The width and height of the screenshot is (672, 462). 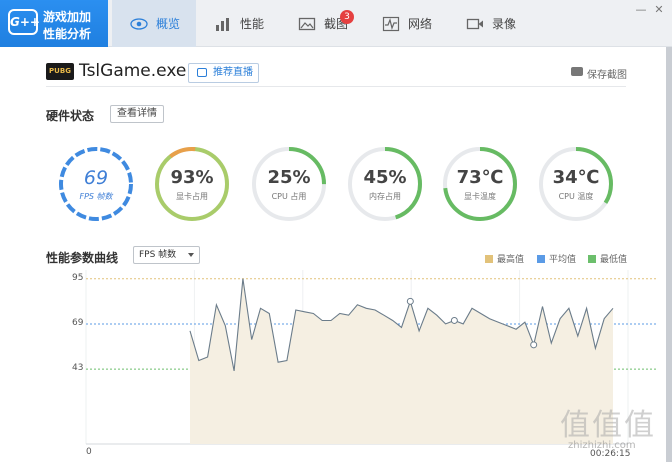 I want to click on x-axis-start-label: 0, so click(x=89, y=452).